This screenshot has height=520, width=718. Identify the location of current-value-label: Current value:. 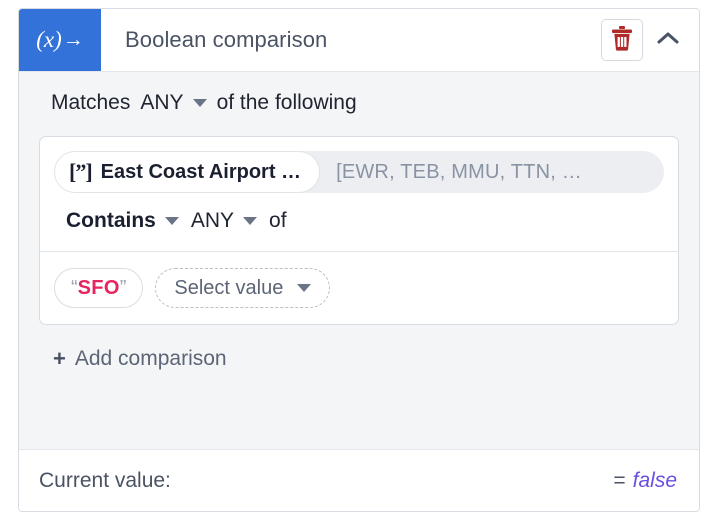
(105, 480).